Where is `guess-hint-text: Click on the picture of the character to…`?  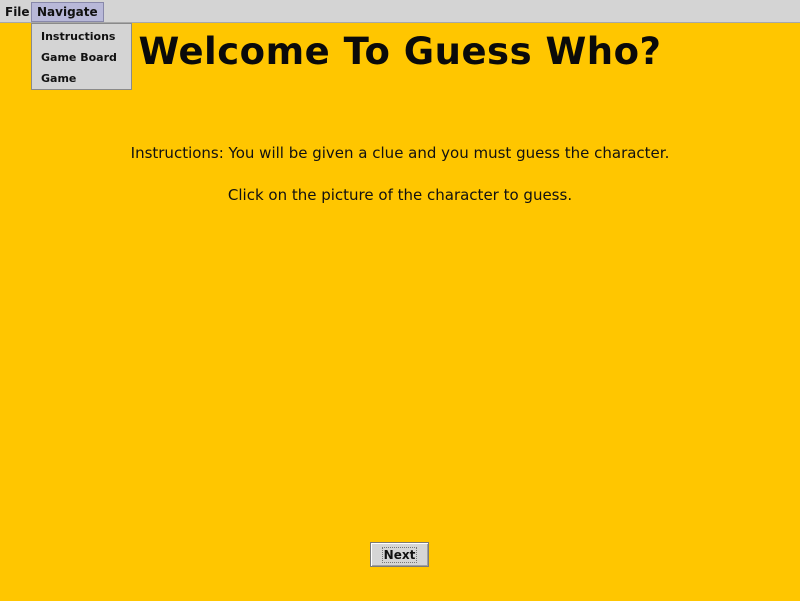
guess-hint-text: Click on the picture of the character to… is located at coordinates (400, 195).